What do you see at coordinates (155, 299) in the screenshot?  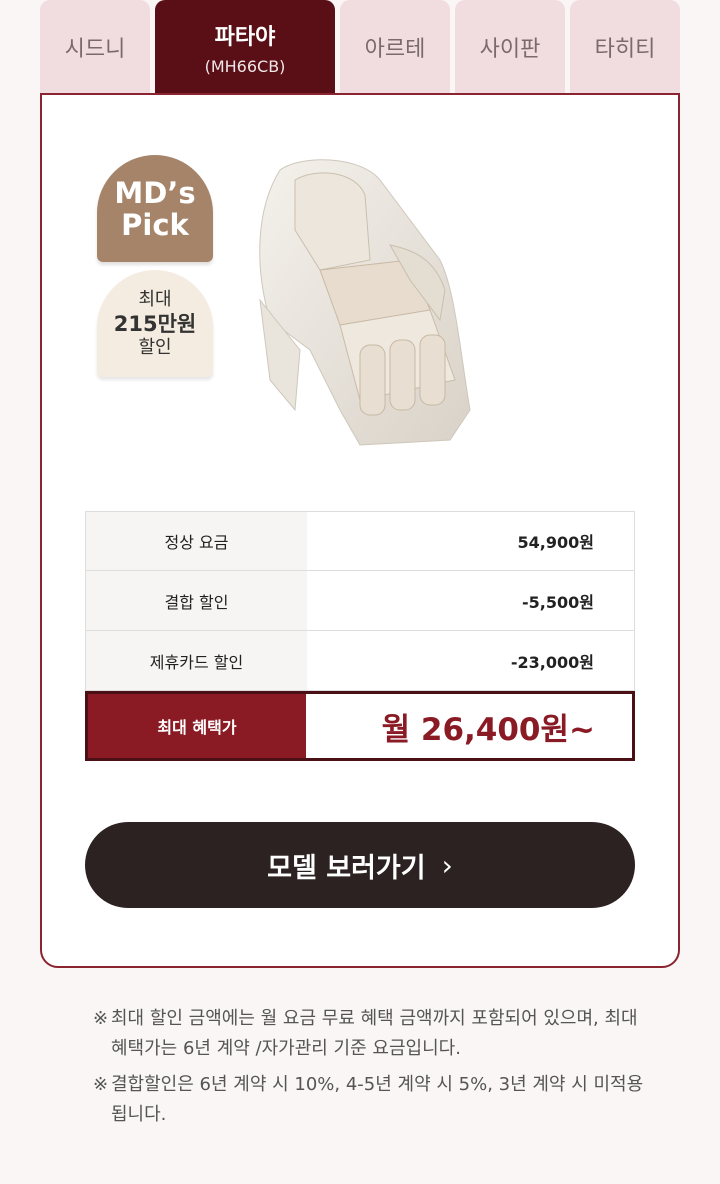 I see `discount-line1: 최대` at bounding box center [155, 299].